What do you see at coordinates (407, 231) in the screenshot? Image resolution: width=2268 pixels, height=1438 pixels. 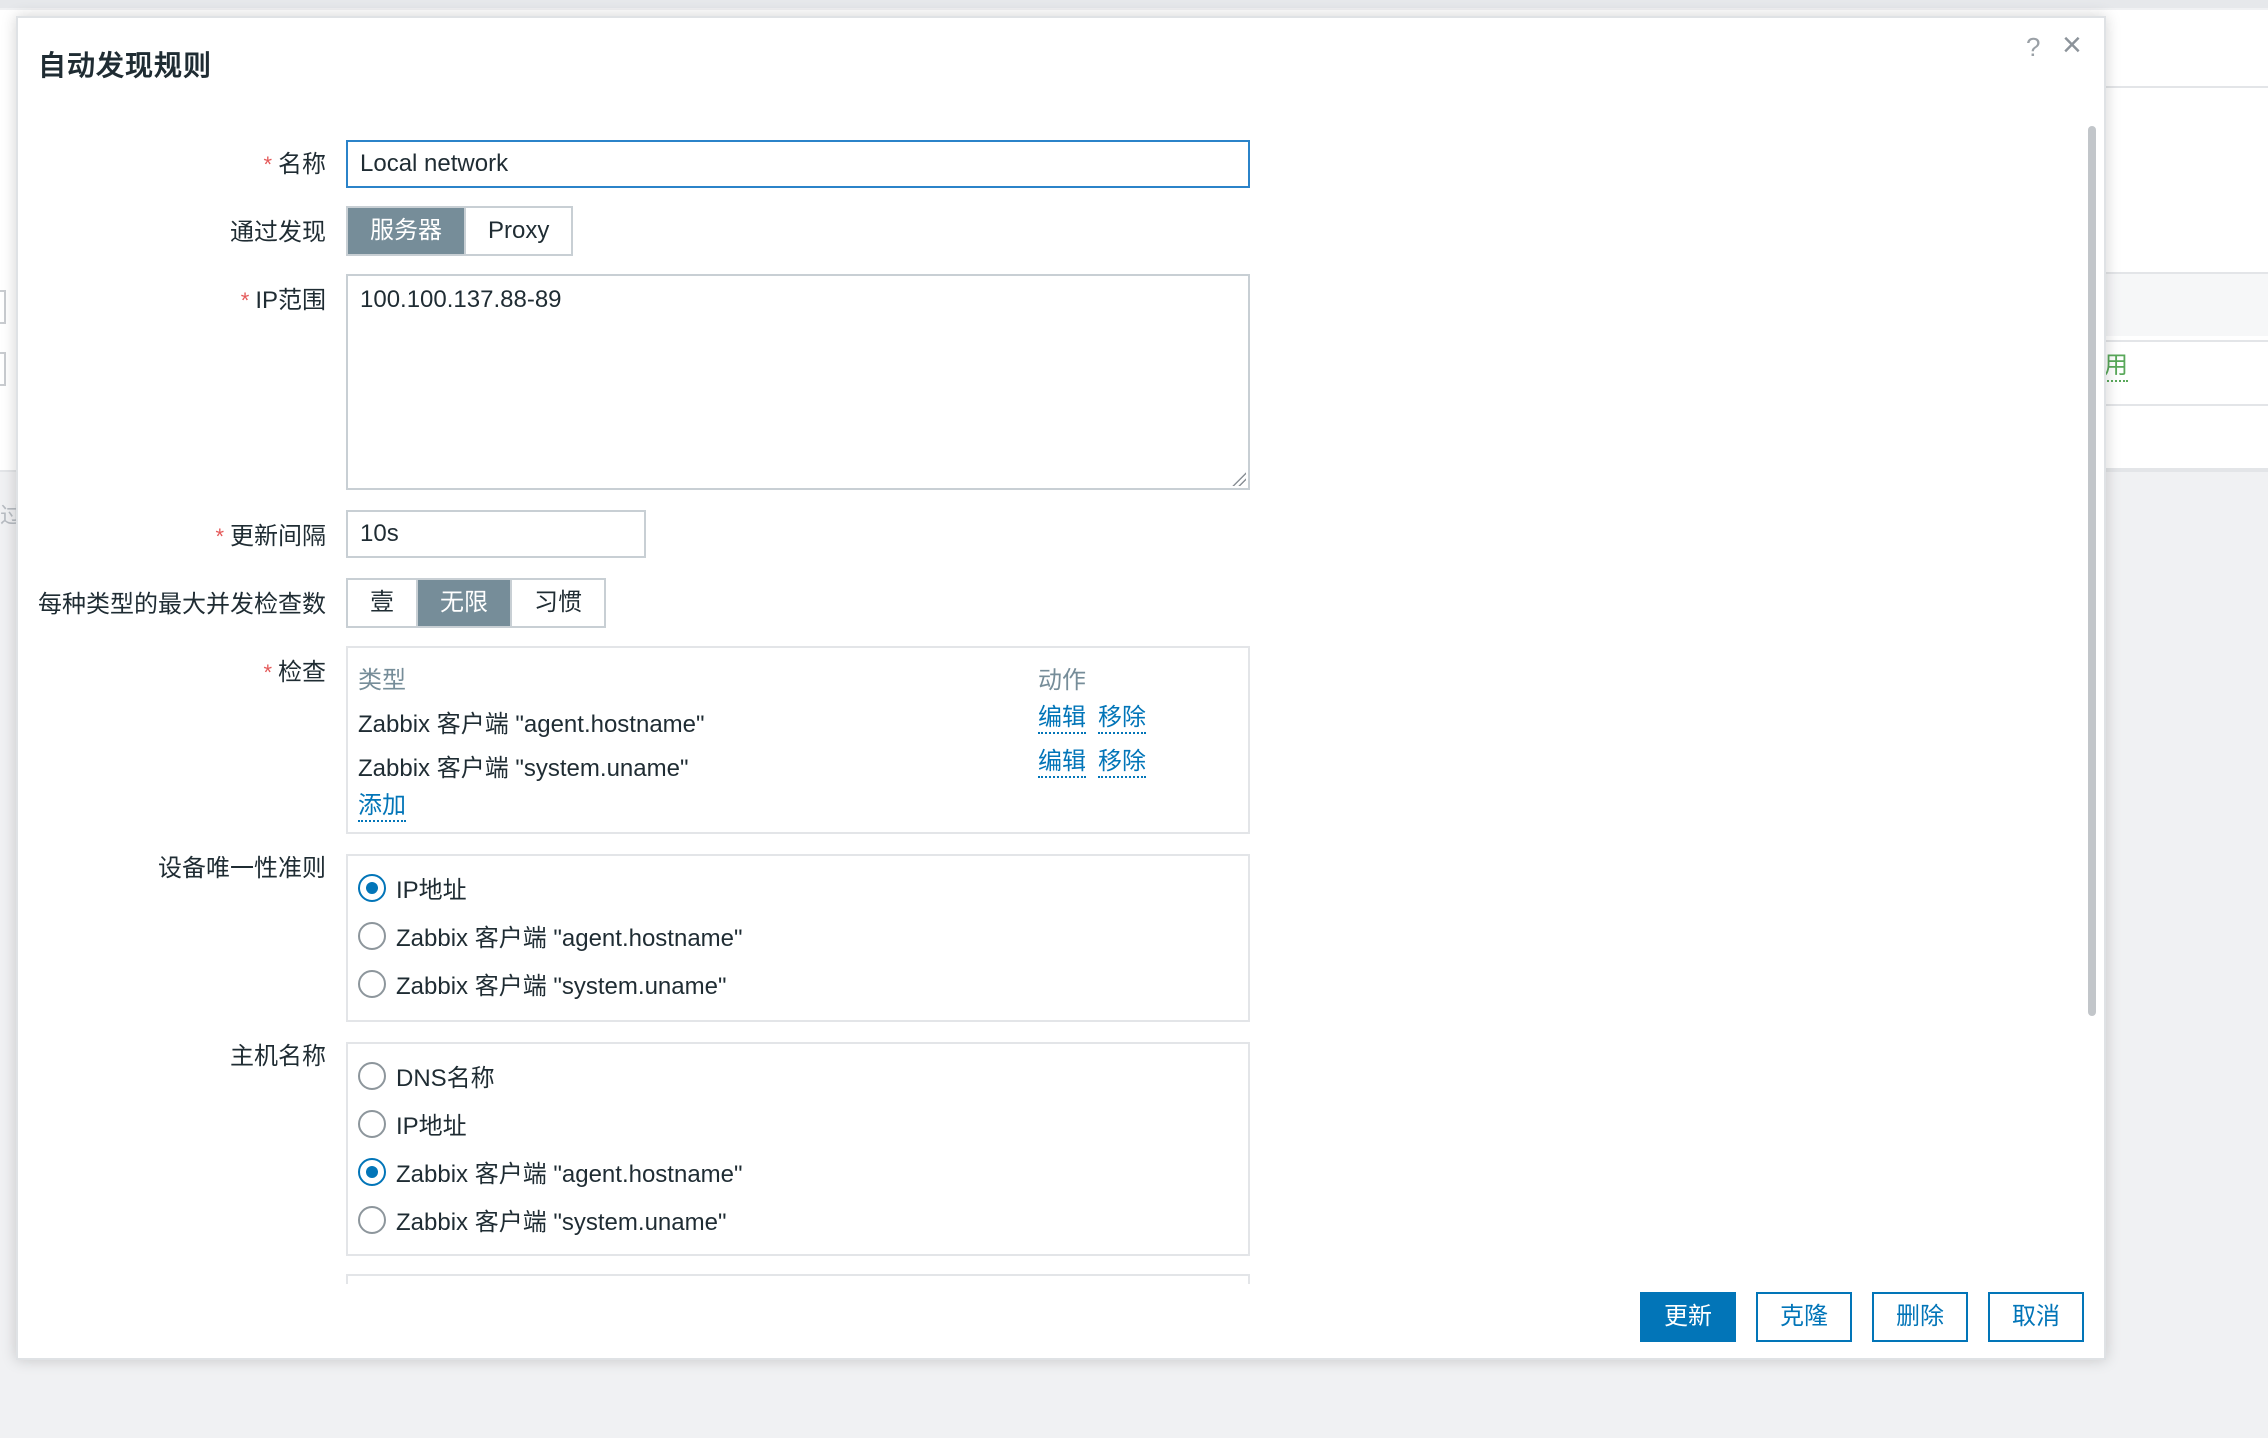 I see `discovery-by-server-option: 服务器` at bounding box center [407, 231].